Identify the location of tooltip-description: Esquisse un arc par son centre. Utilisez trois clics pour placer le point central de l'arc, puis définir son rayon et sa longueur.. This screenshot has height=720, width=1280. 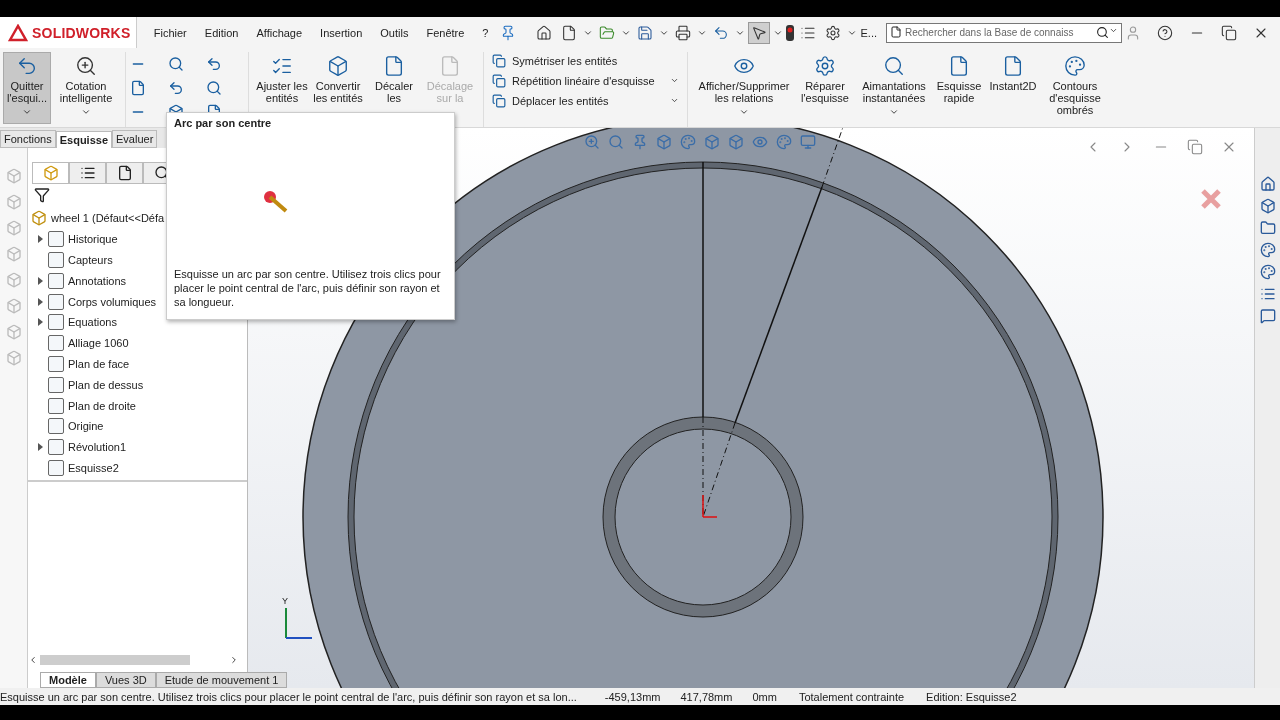
(308, 288).